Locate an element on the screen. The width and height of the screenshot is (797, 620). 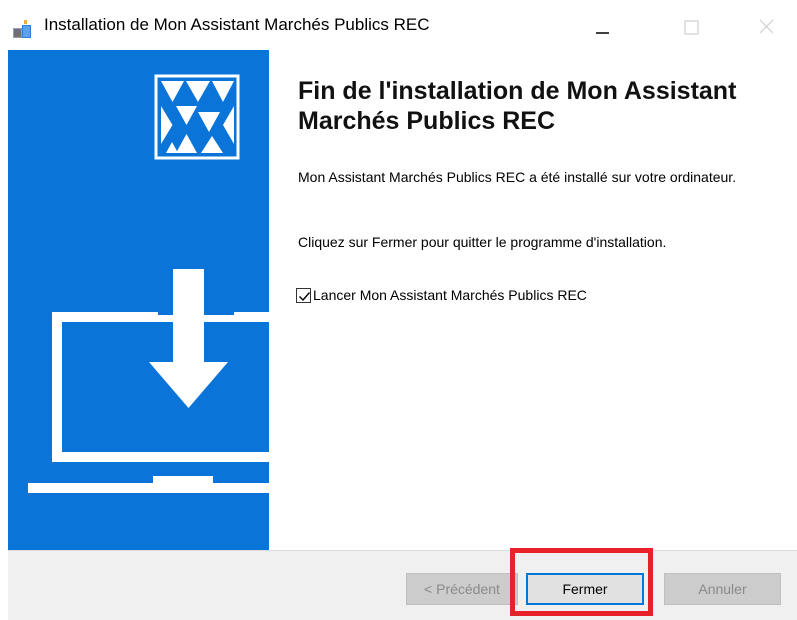
checkmark-icon is located at coordinates (305, 296).